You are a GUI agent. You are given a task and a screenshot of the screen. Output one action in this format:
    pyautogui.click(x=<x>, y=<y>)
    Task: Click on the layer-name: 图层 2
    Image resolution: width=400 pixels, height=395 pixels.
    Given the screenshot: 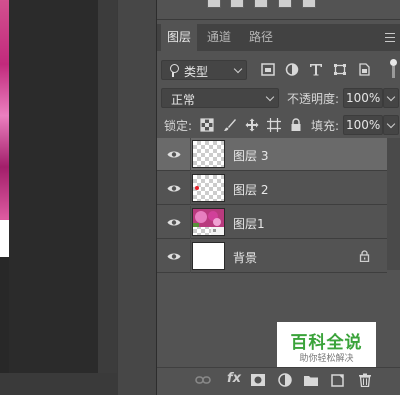 What is the action you would take?
    pyautogui.click(x=251, y=190)
    